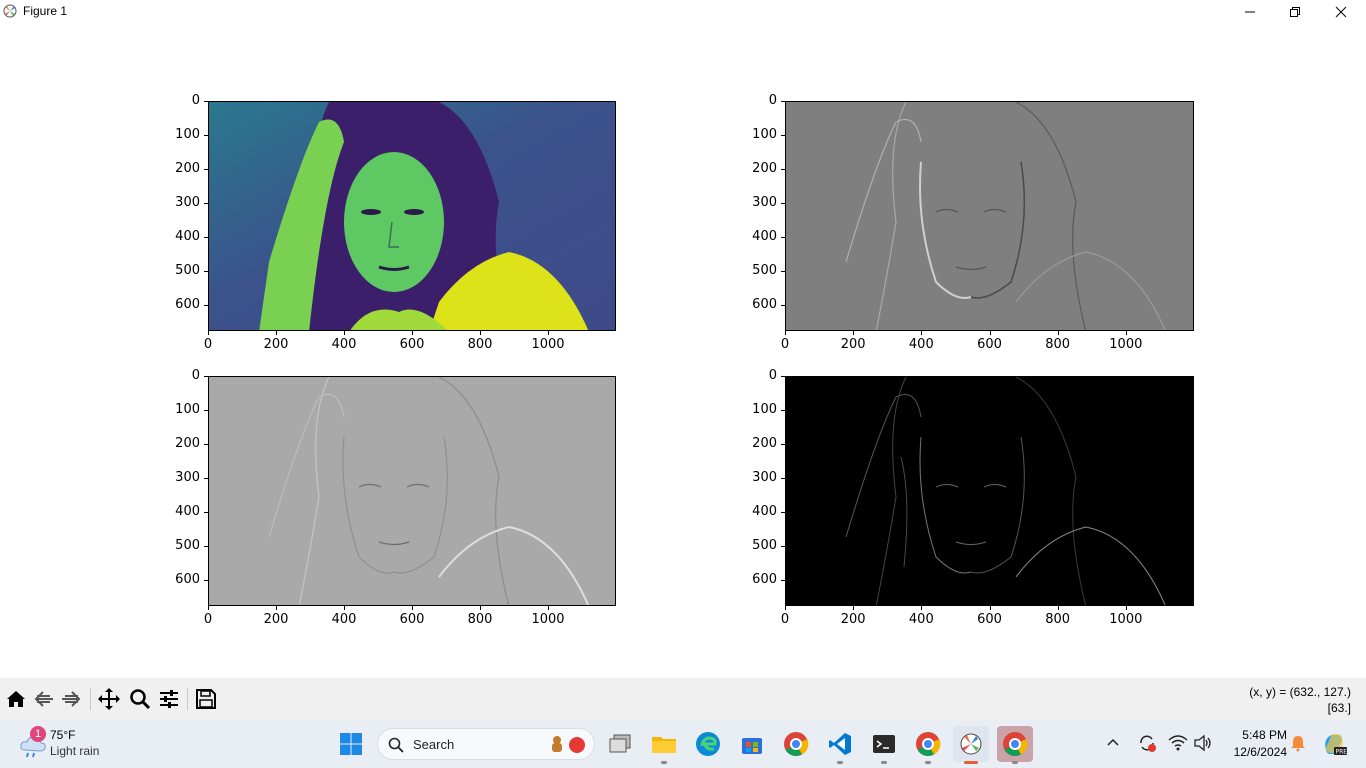 This screenshot has width=1366, height=768. Describe the element at coordinates (620, 744) in the screenshot. I see `task-view-button` at that location.